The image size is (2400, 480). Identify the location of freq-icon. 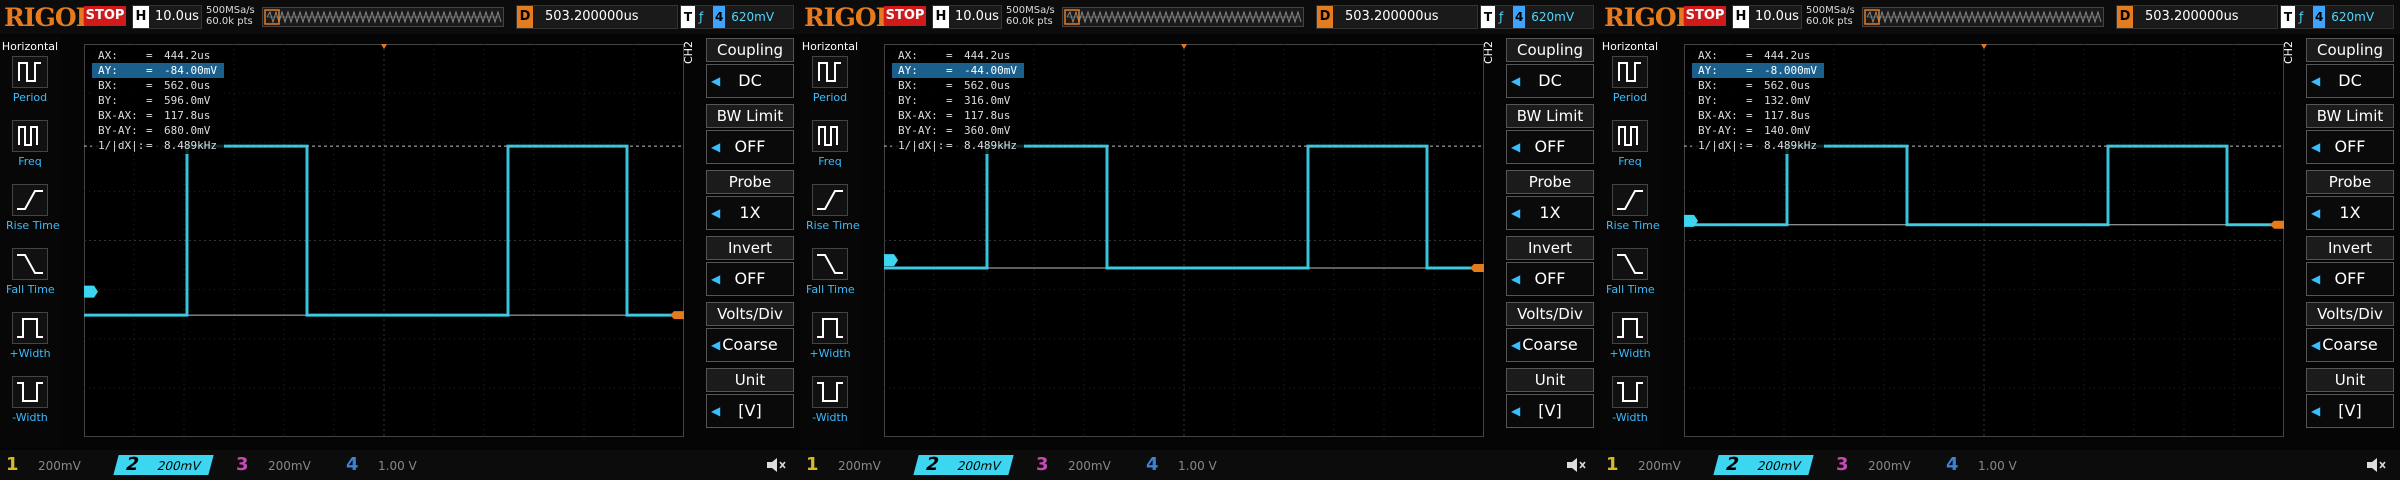
(1630, 136).